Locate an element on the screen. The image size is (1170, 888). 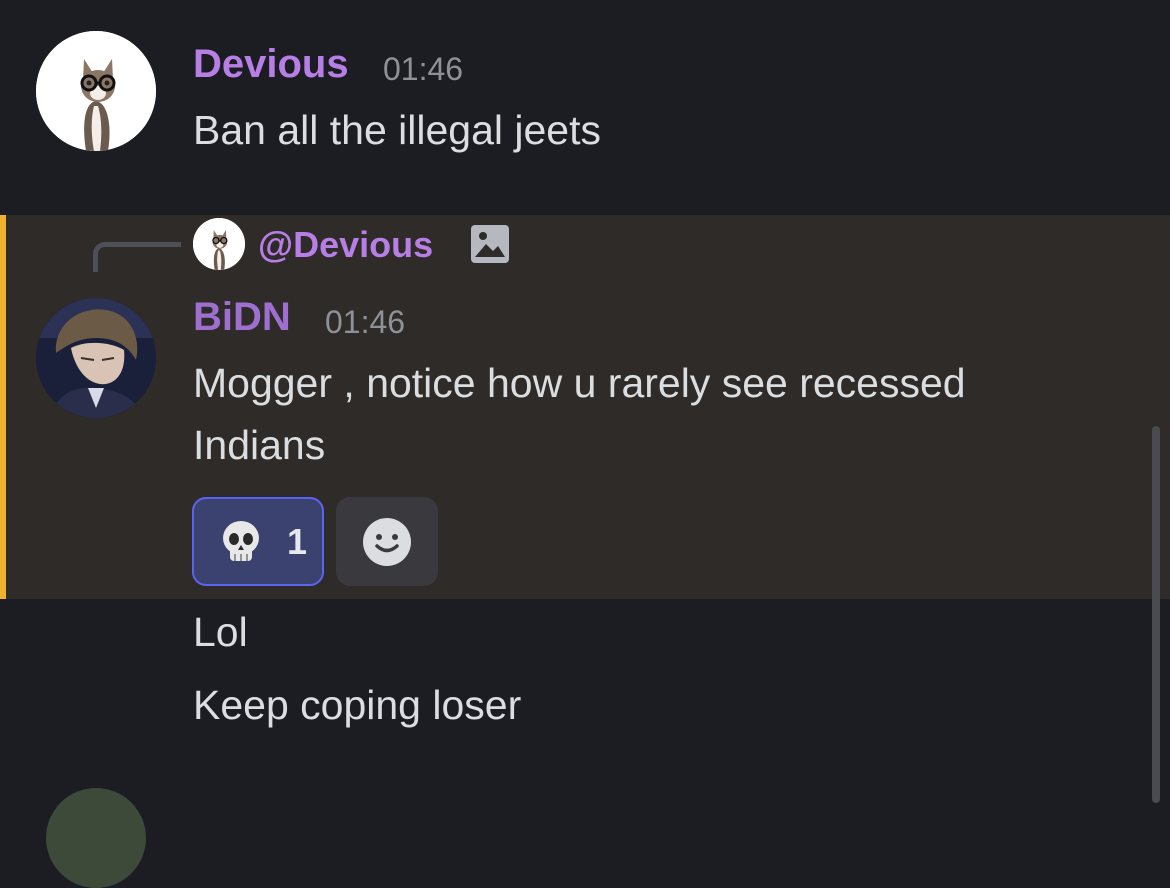
avatar-bidn is located at coordinates (96, 358).